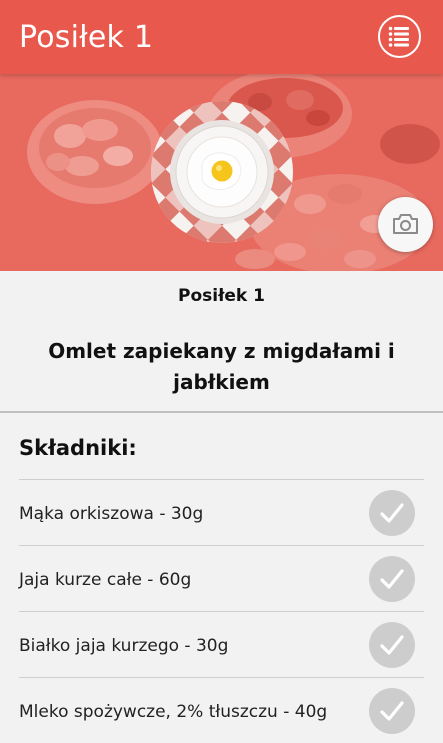 The height and width of the screenshot is (743, 443). I want to click on dish-title: Omlet zapiekany z migdałami i jabłkiem, so click(221, 366).